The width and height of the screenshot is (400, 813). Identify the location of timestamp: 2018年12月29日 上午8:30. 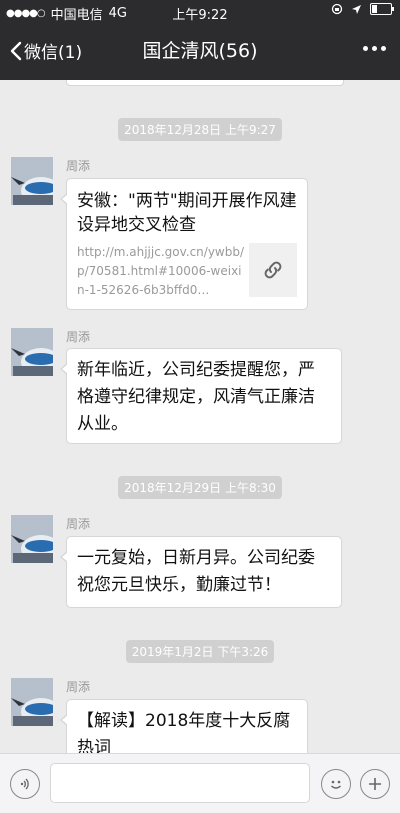
(200, 487).